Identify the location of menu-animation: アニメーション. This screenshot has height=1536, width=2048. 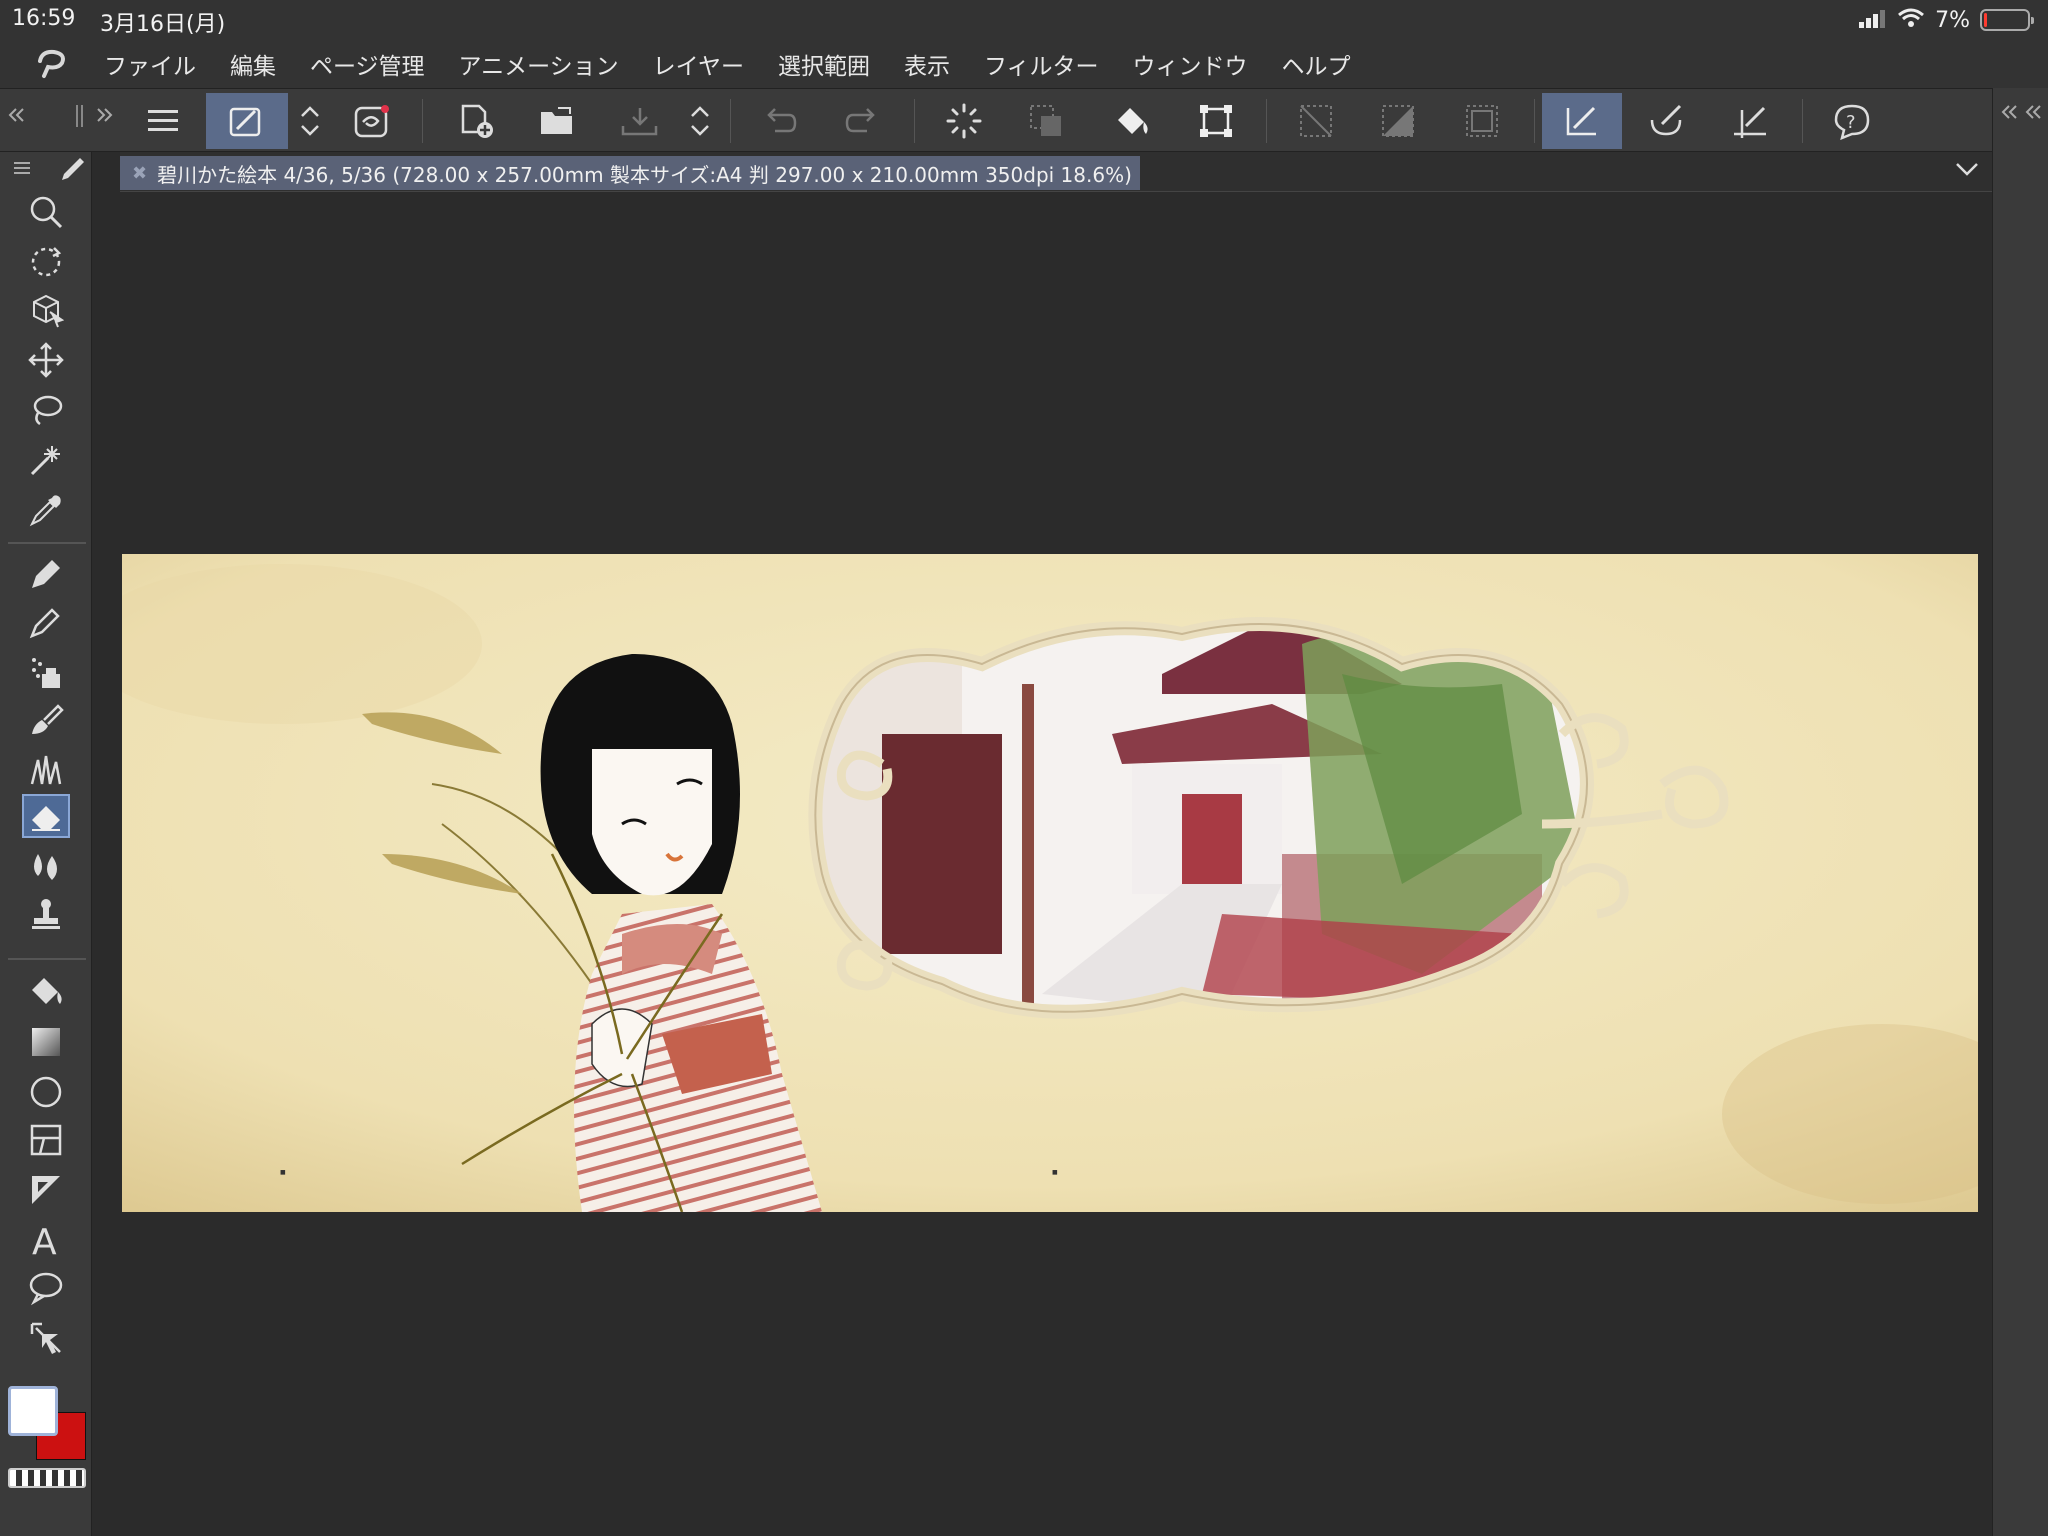
(539, 64).